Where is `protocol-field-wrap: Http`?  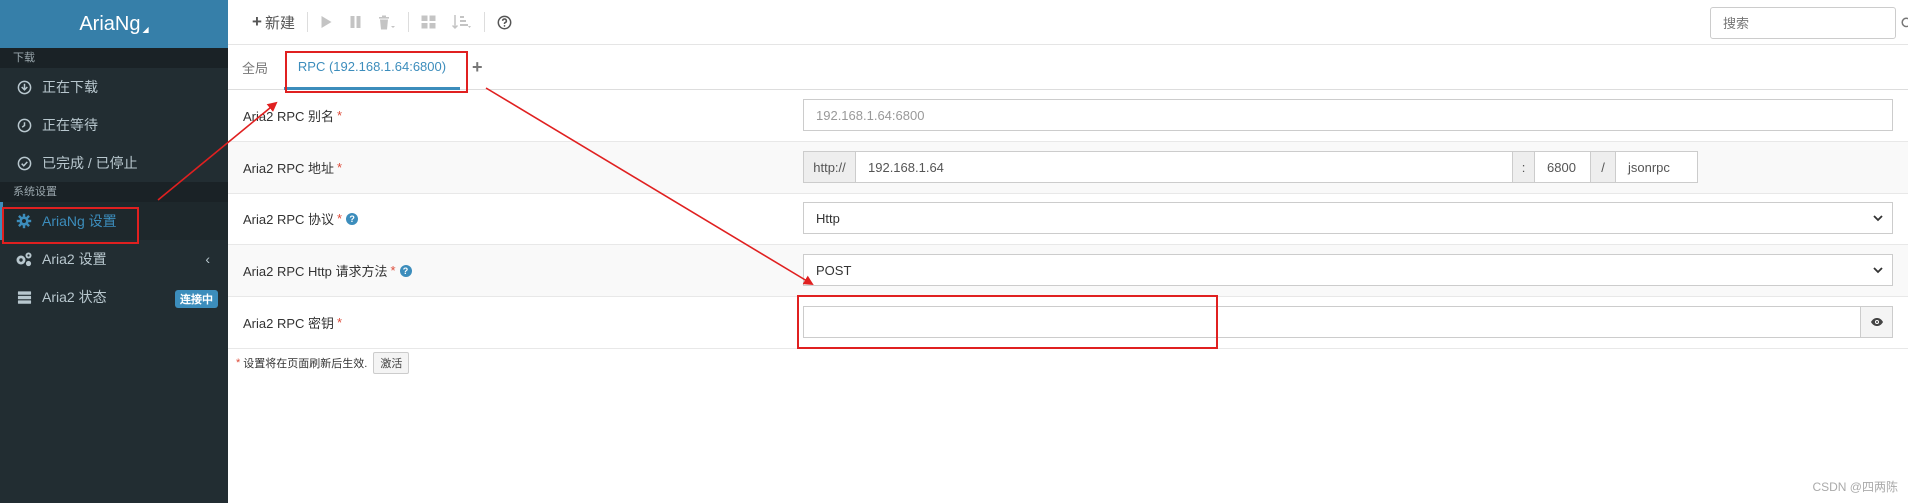 protocol-field-wrap: Http is located at coordinates (1348, 218).